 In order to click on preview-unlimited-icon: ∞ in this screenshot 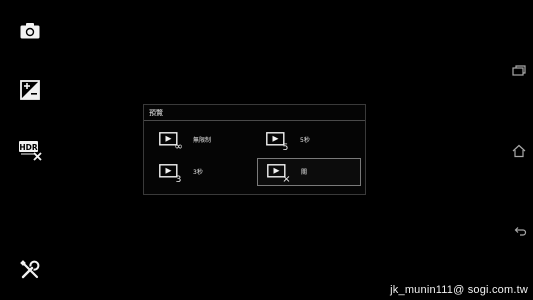, I will do `click(172, 141)`.